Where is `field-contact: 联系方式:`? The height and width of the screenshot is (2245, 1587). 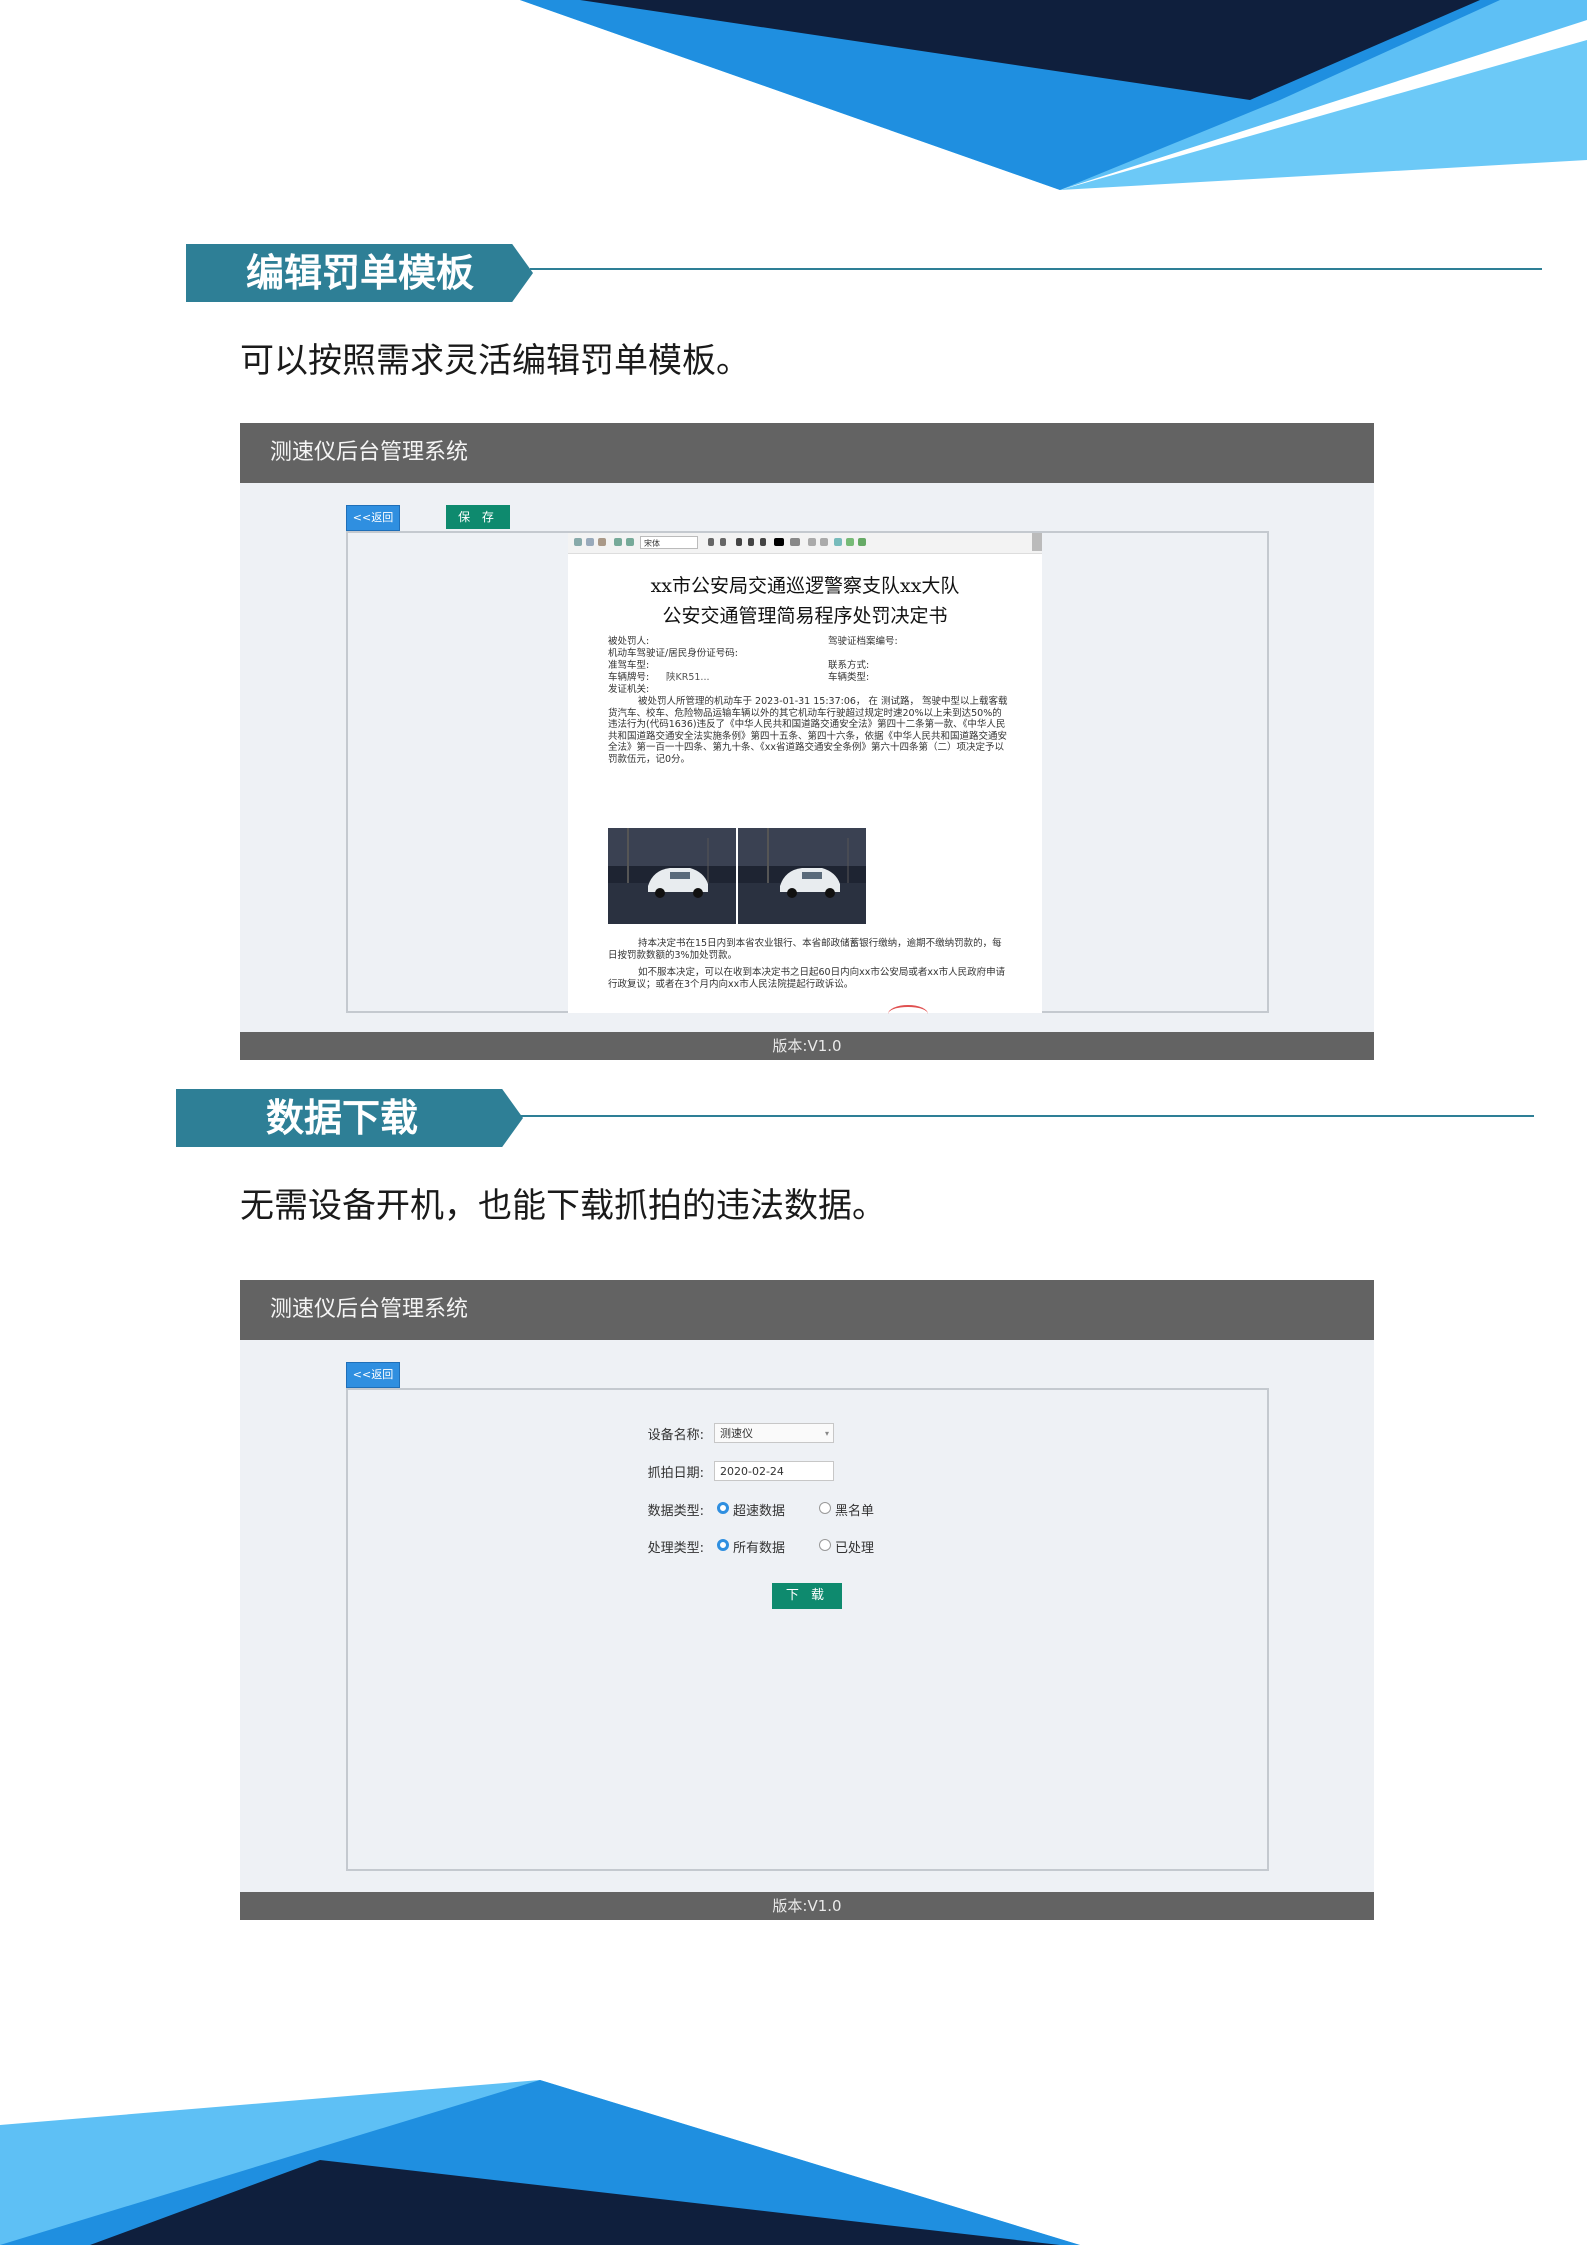 field-contact: 联系方式: is located at coordinates (849, 665).